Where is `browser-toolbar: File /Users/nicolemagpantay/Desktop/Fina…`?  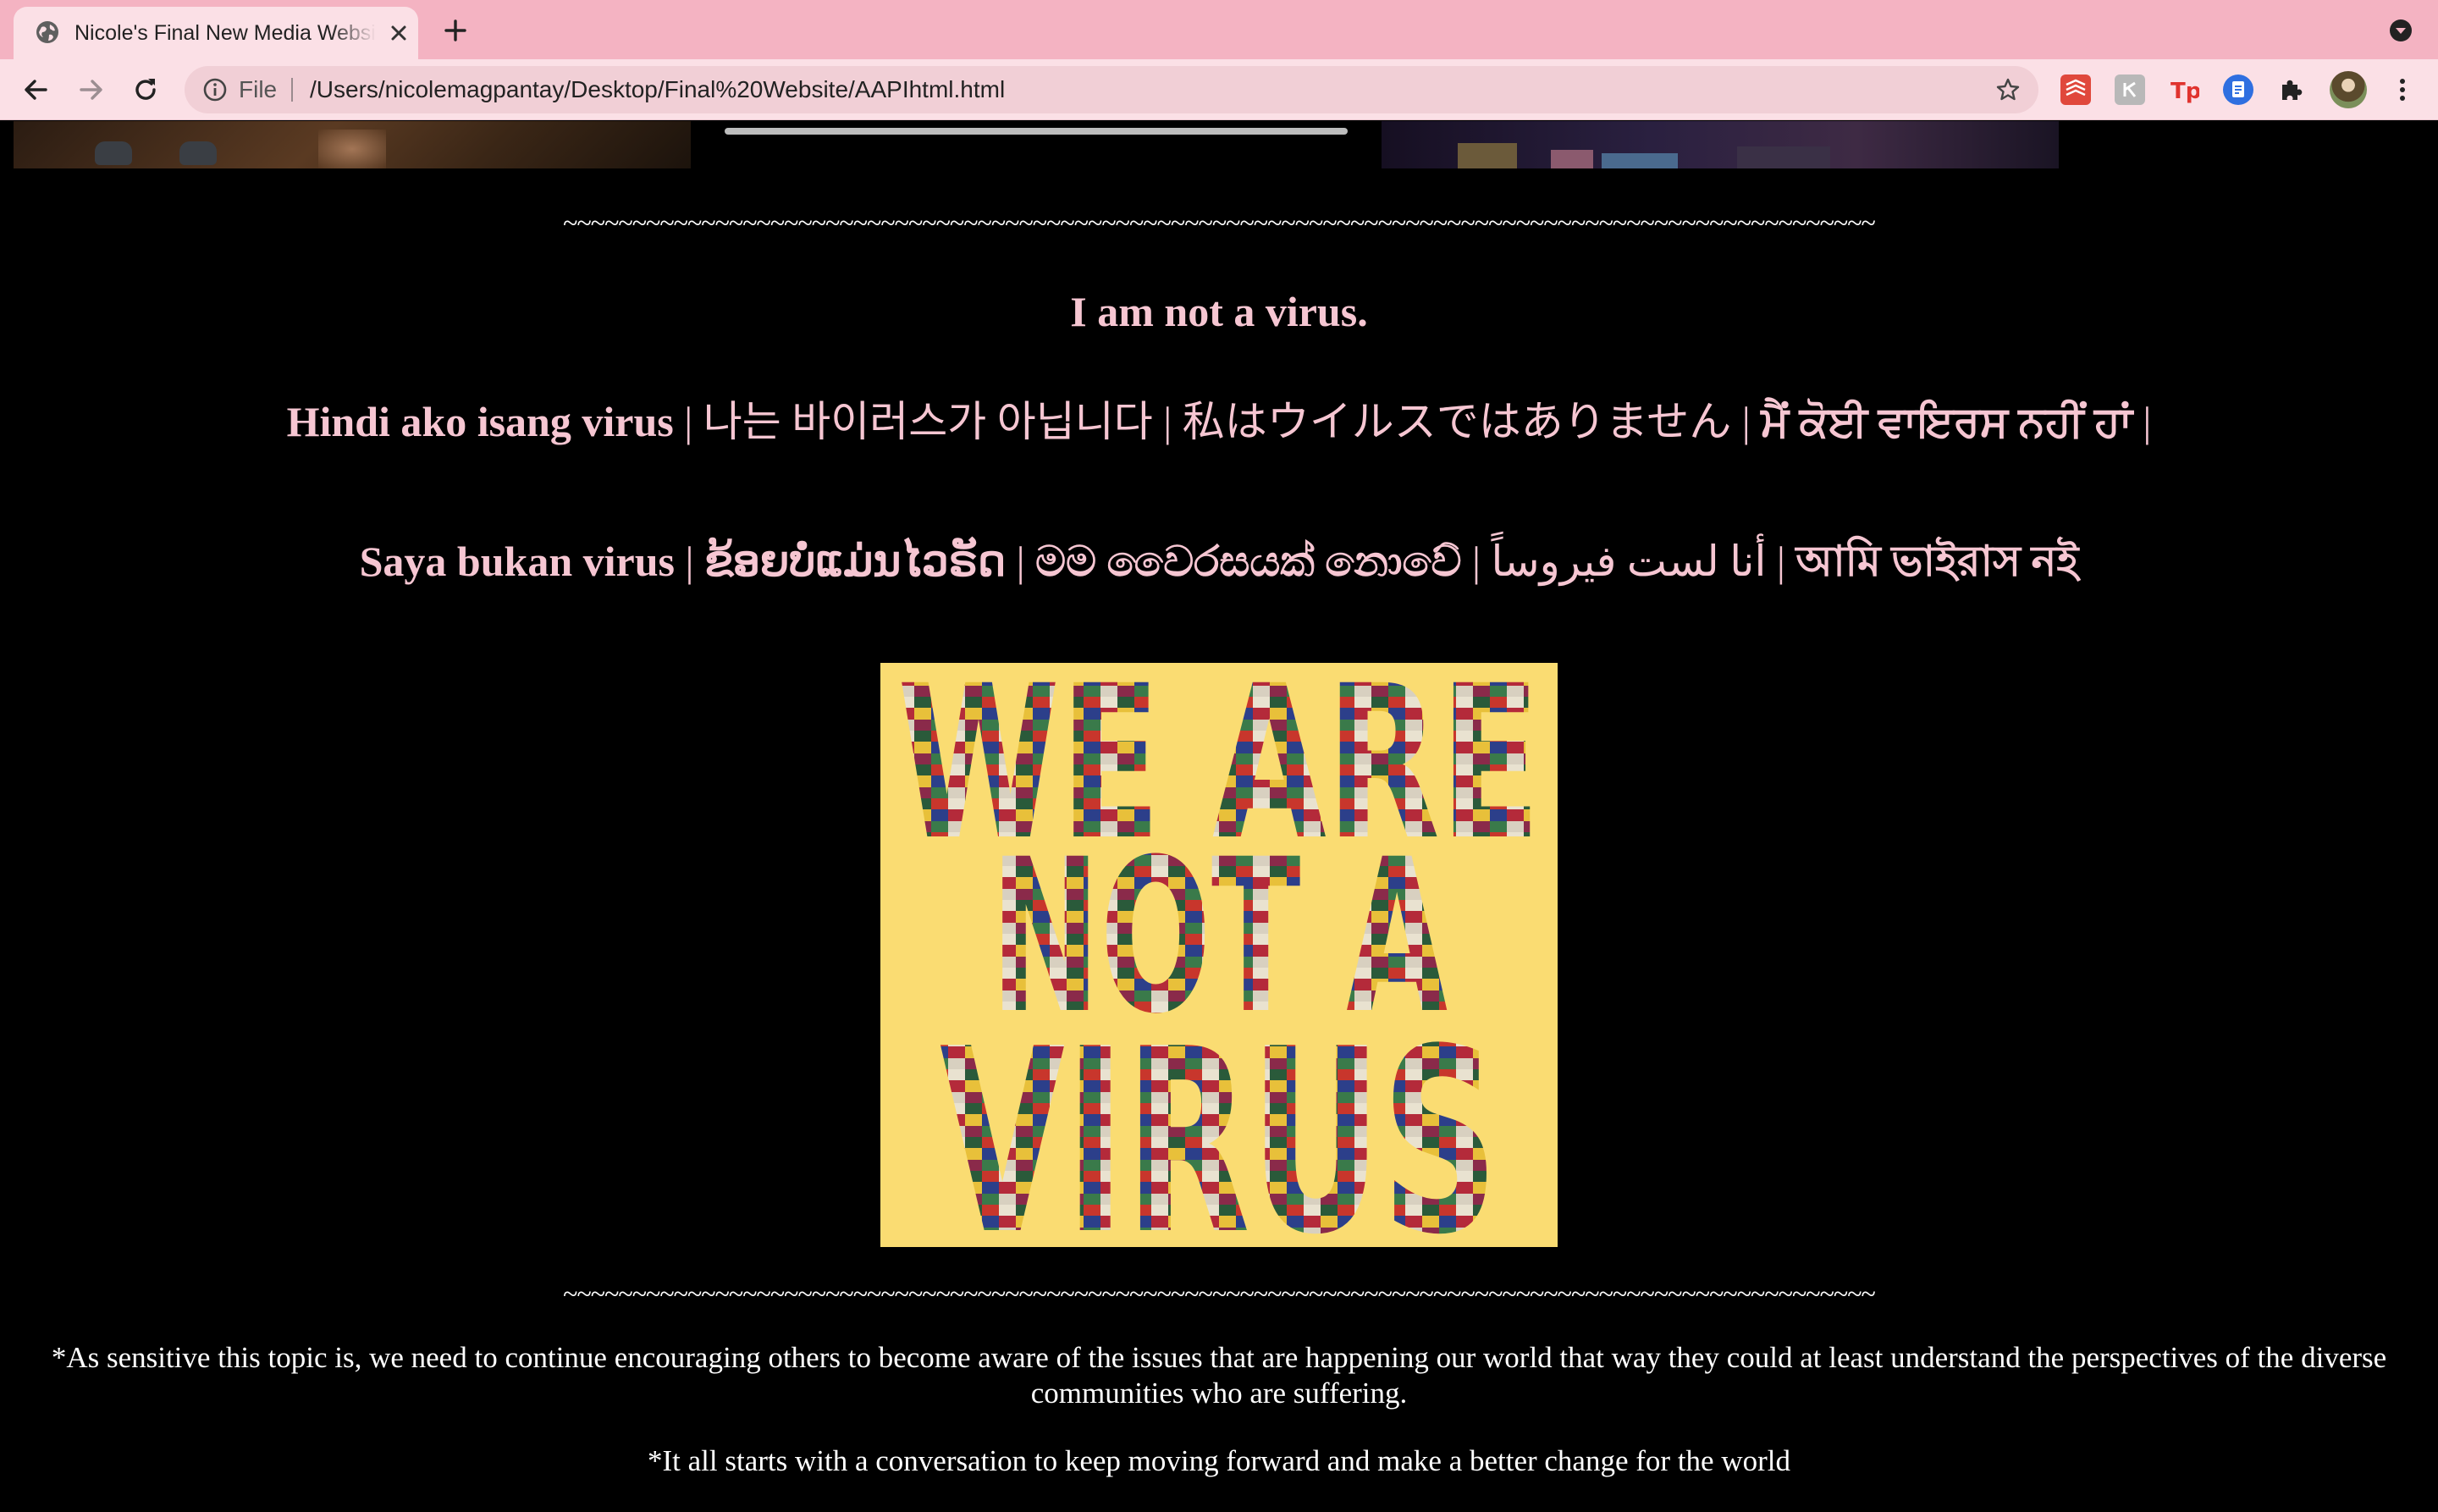 browser-toolbar: File /Users/nicolemagpantay/Desktop/Fina… is located at coordinates (1219, 89).